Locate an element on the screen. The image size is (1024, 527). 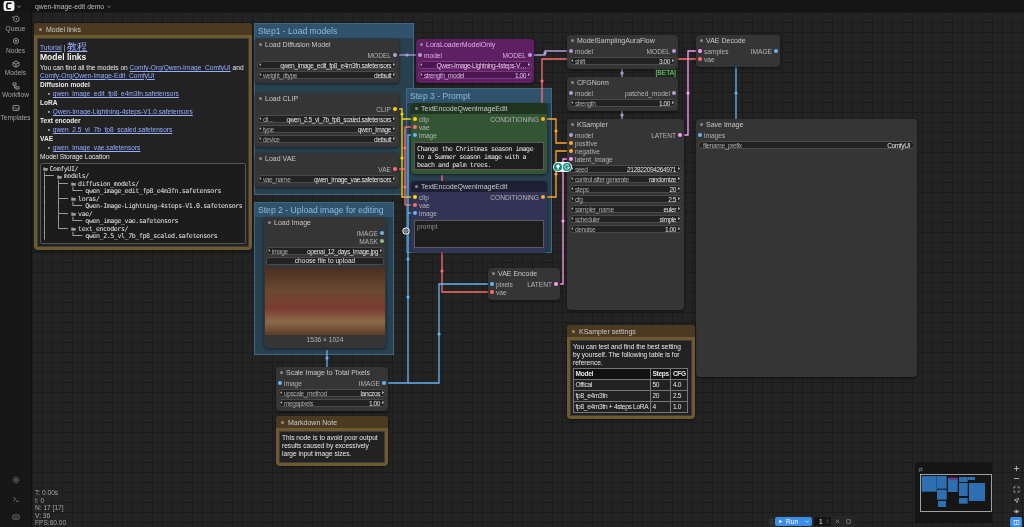
ring-logo-icon is located at coordinates (567, 167).